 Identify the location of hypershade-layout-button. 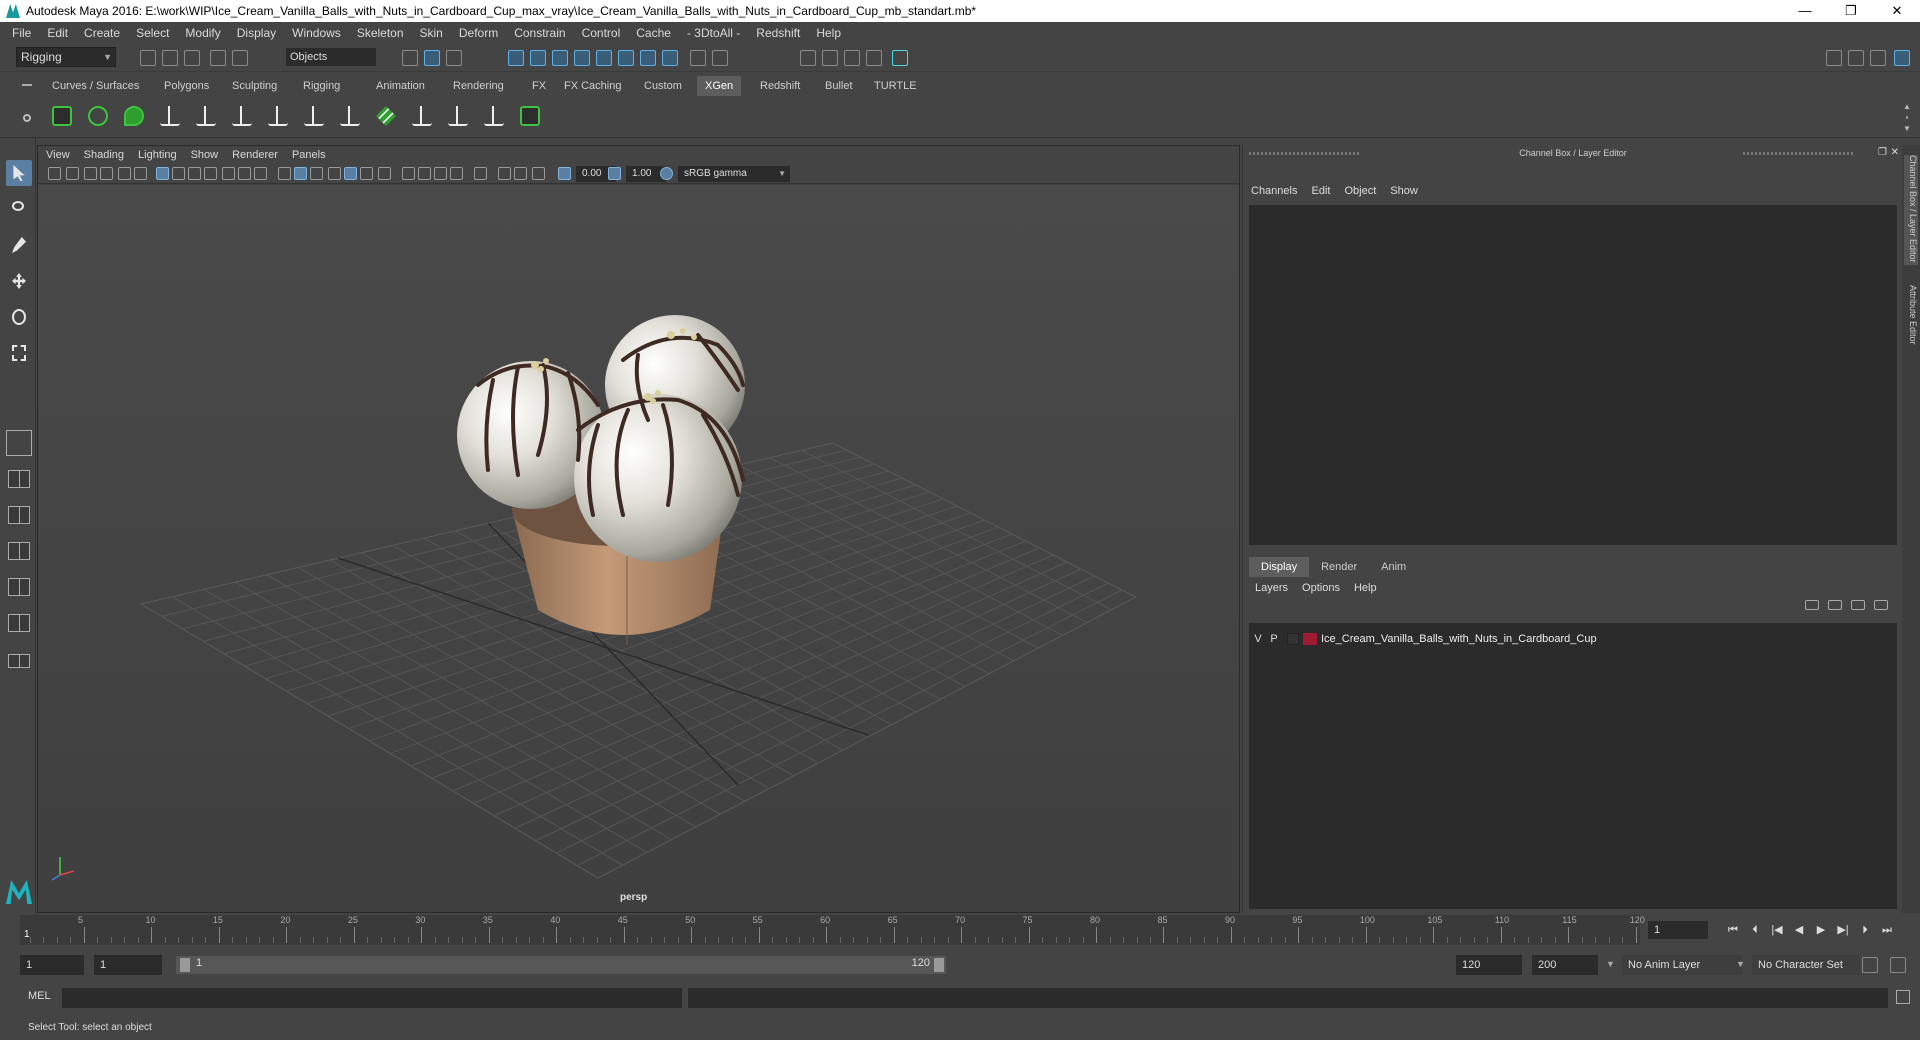
(19, 587).